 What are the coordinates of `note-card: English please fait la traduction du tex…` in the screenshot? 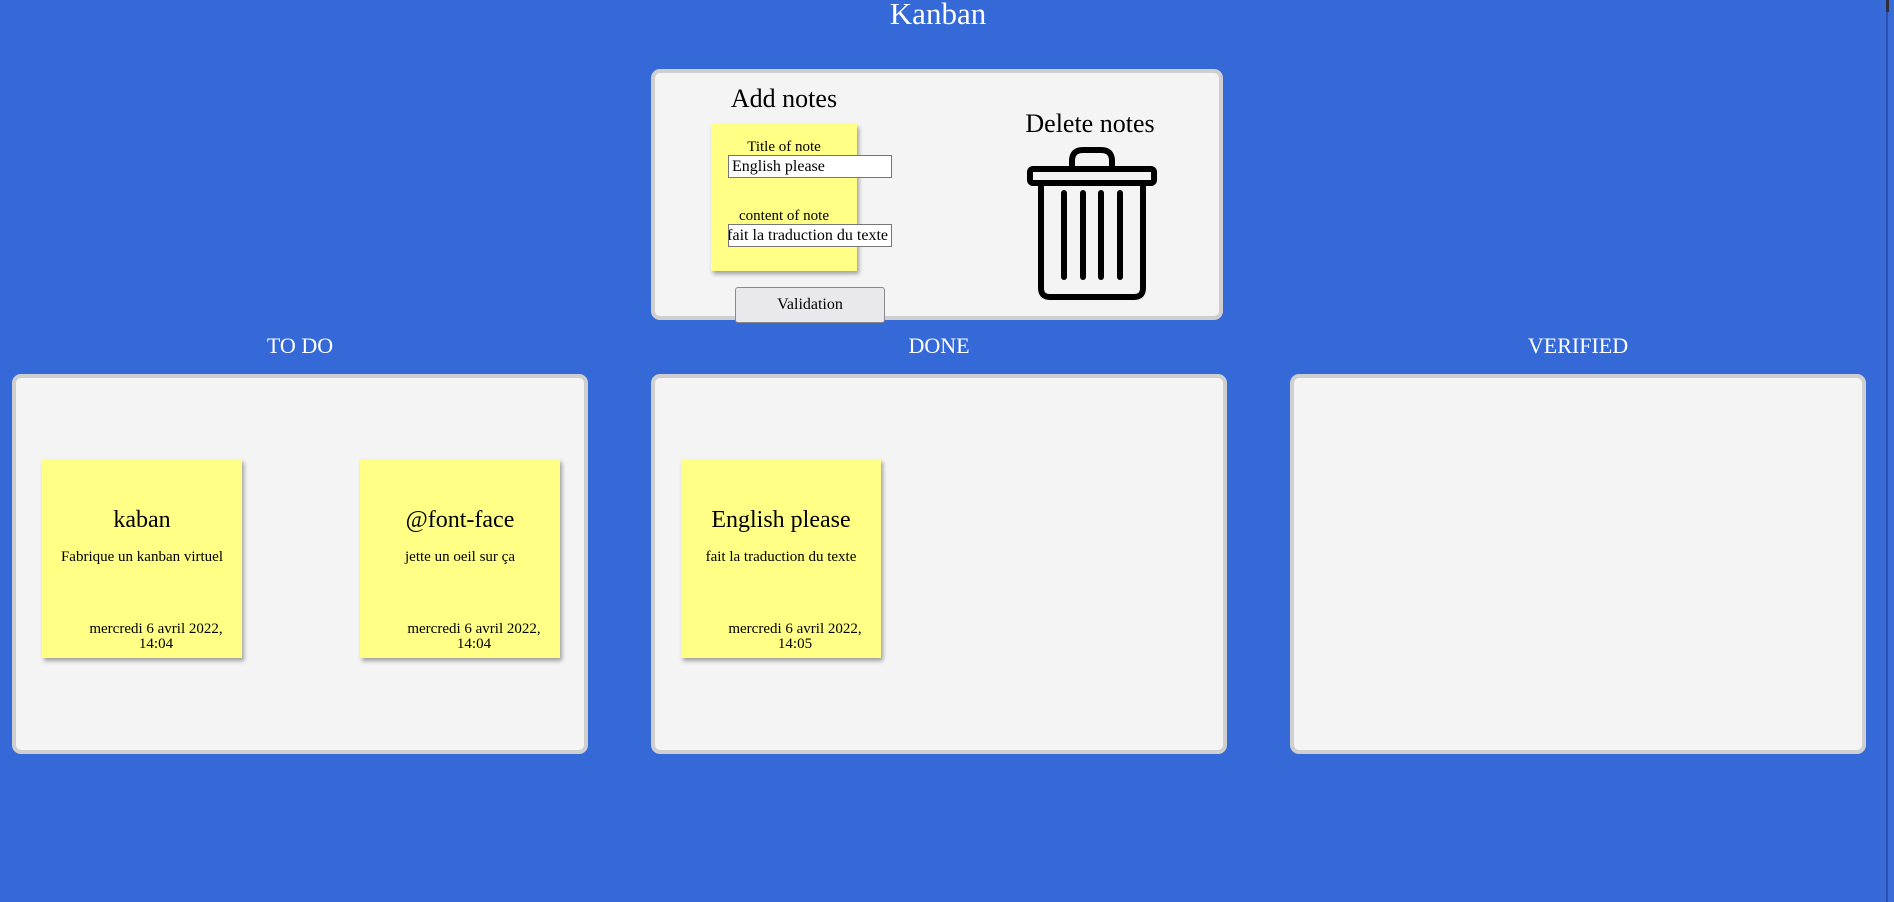 It's located at (781, 558).